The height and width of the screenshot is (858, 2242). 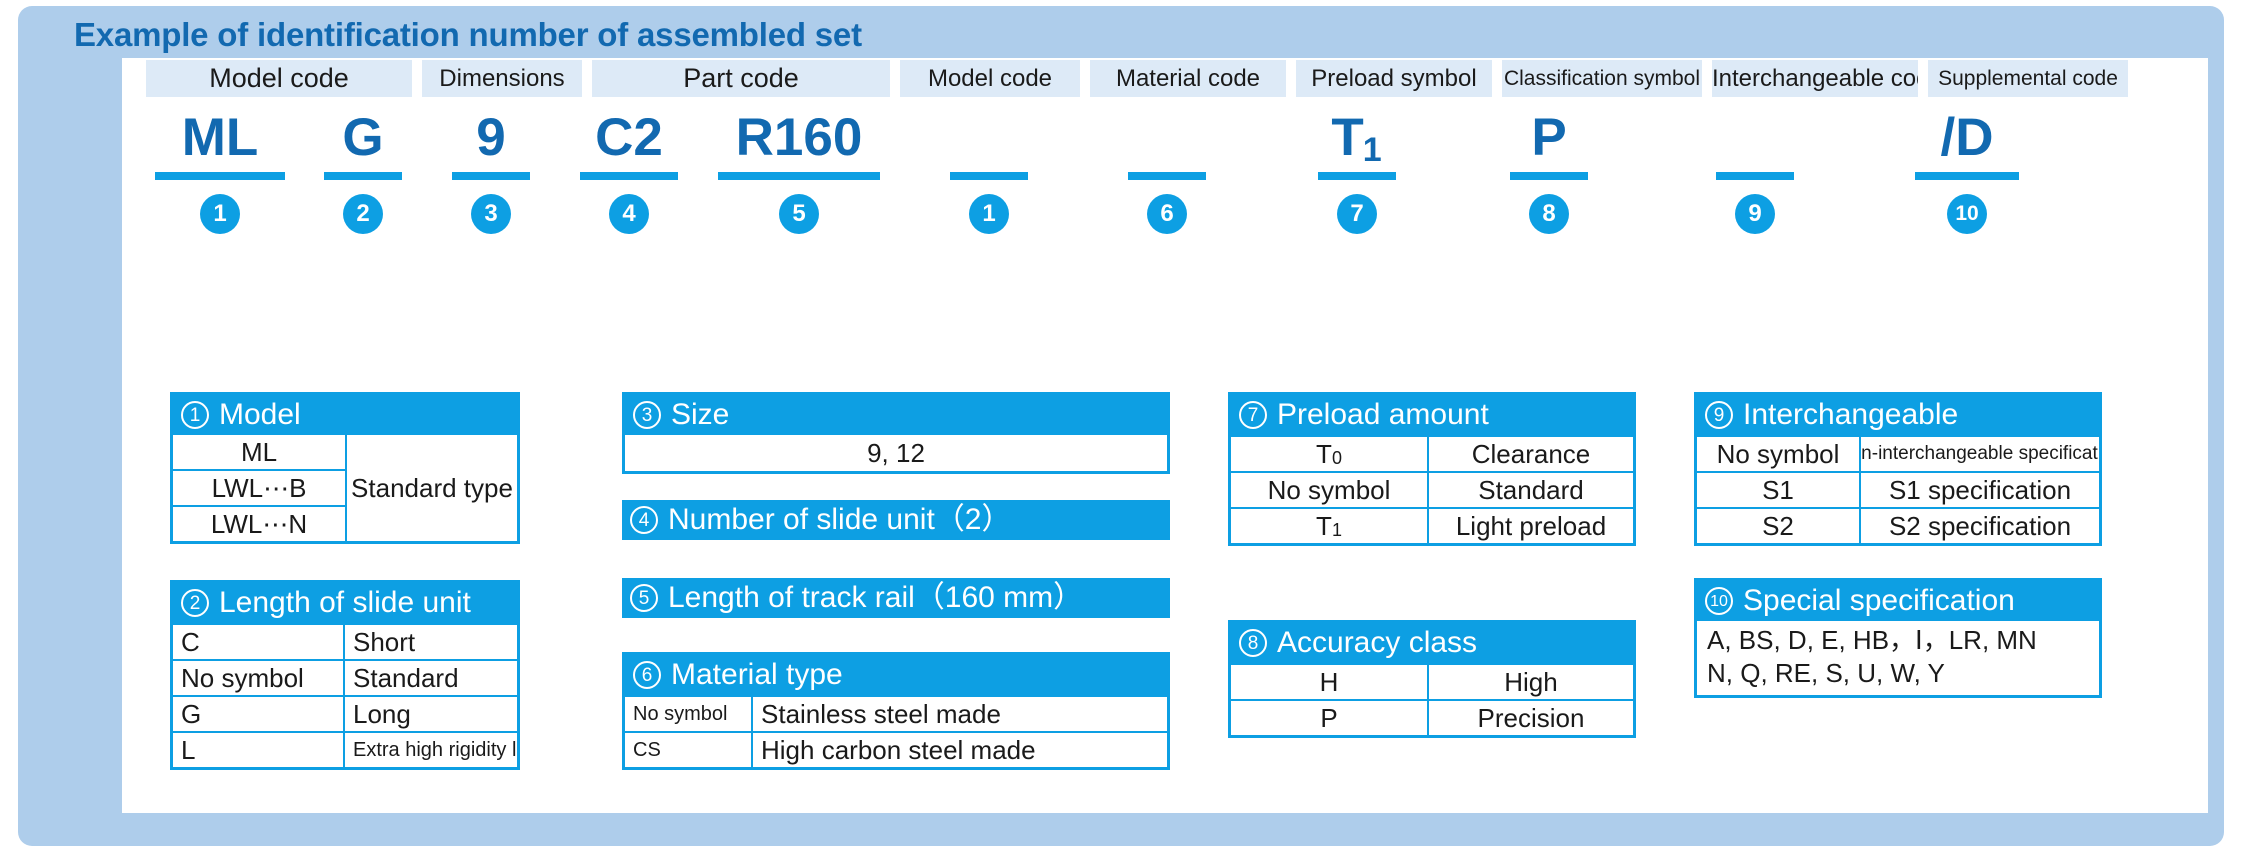 What do you see at coordinates (1898, 415) in the screenshot?
I see `table-interchangeable-header: 9 Interchangeable` at bounding box center [1898, 415].